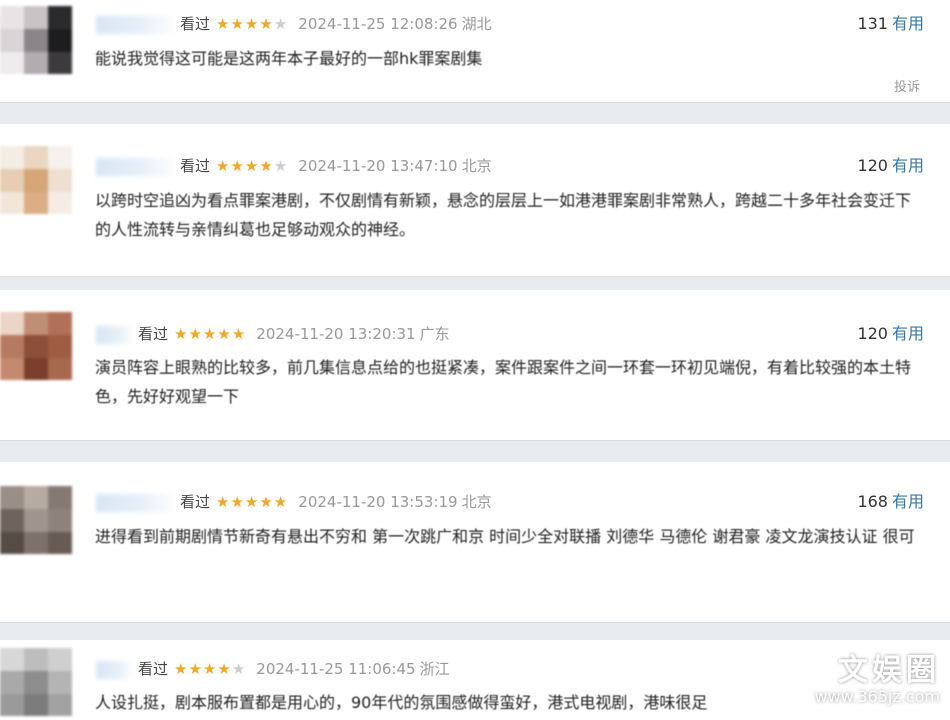  I want to click on review-meta: 看过 ★★★★★ 2024-11-20 13:20:31 广东, so click(273, 334).